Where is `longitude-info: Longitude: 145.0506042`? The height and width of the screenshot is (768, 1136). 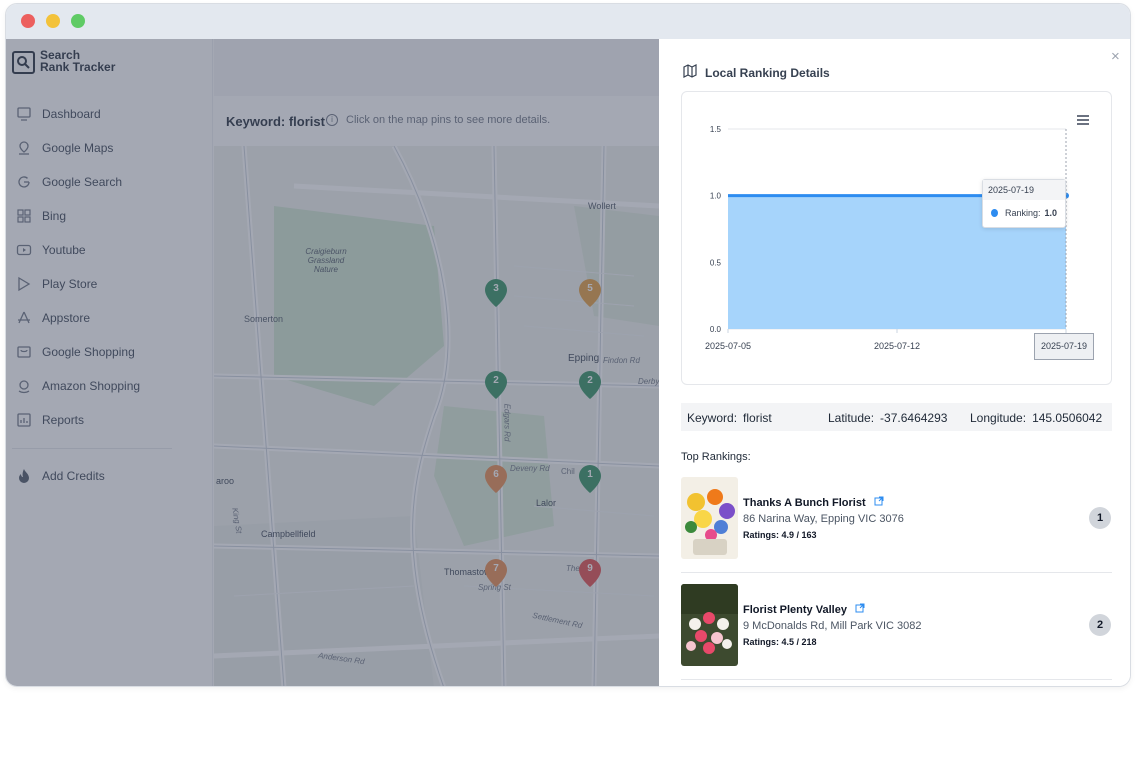 longitude-info: Longitude: 145.0506042 is located at coordinates (1036, 418).